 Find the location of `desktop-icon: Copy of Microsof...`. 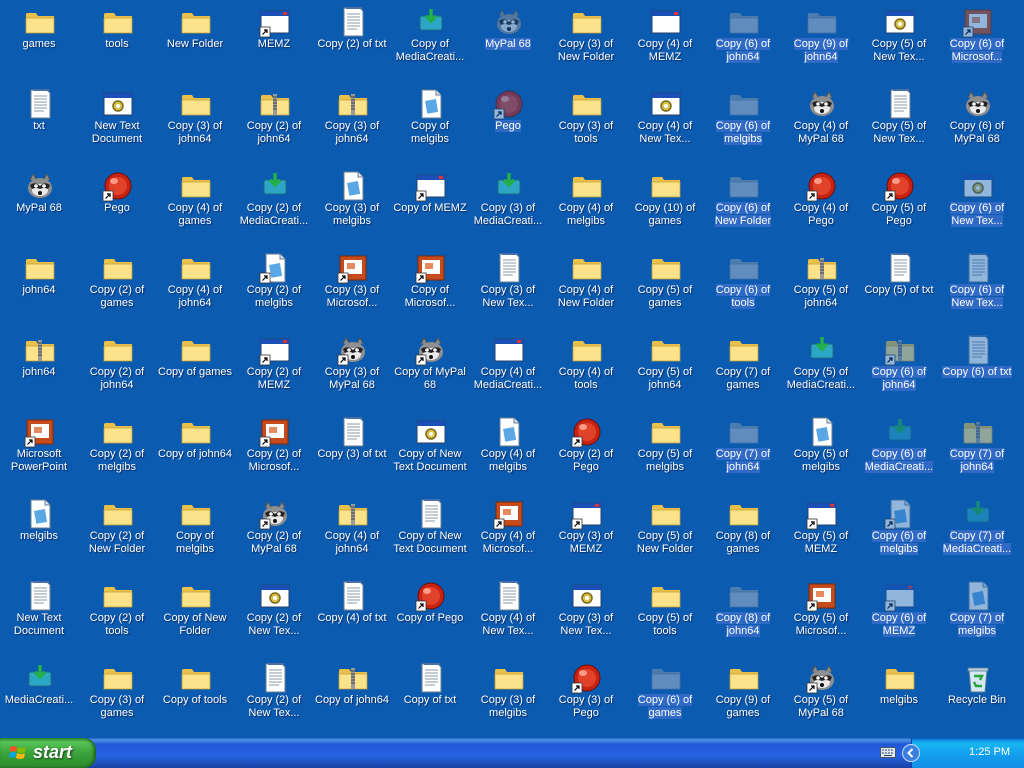

desktop-icon: Copy of Microsof... is located at coordinates (430, 289).